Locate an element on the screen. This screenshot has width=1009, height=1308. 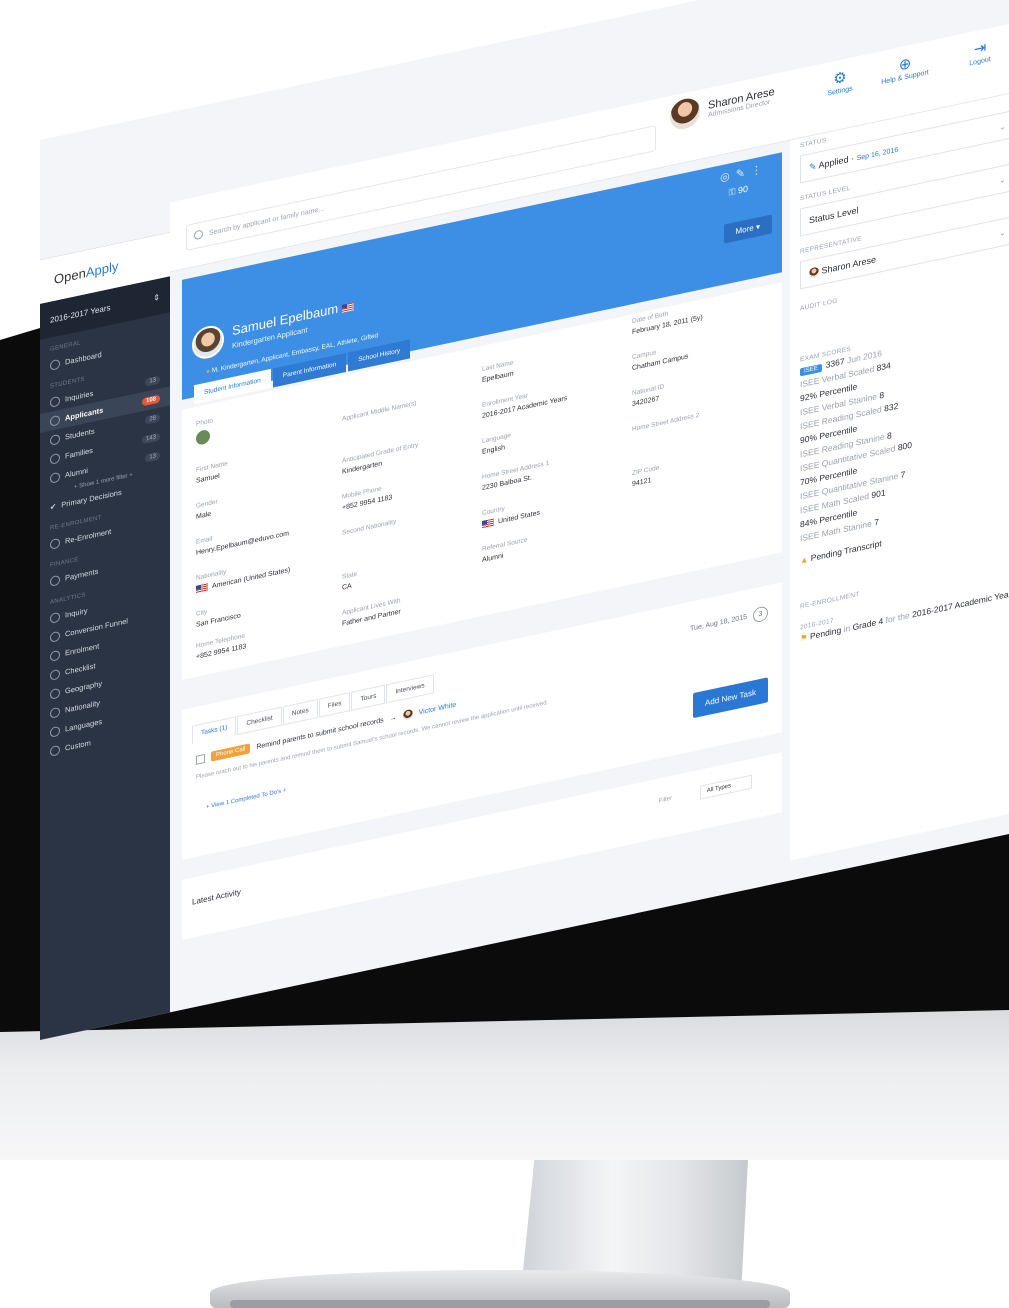
status-date: Sep 16, 2016 is located at coordinates (877, 154).